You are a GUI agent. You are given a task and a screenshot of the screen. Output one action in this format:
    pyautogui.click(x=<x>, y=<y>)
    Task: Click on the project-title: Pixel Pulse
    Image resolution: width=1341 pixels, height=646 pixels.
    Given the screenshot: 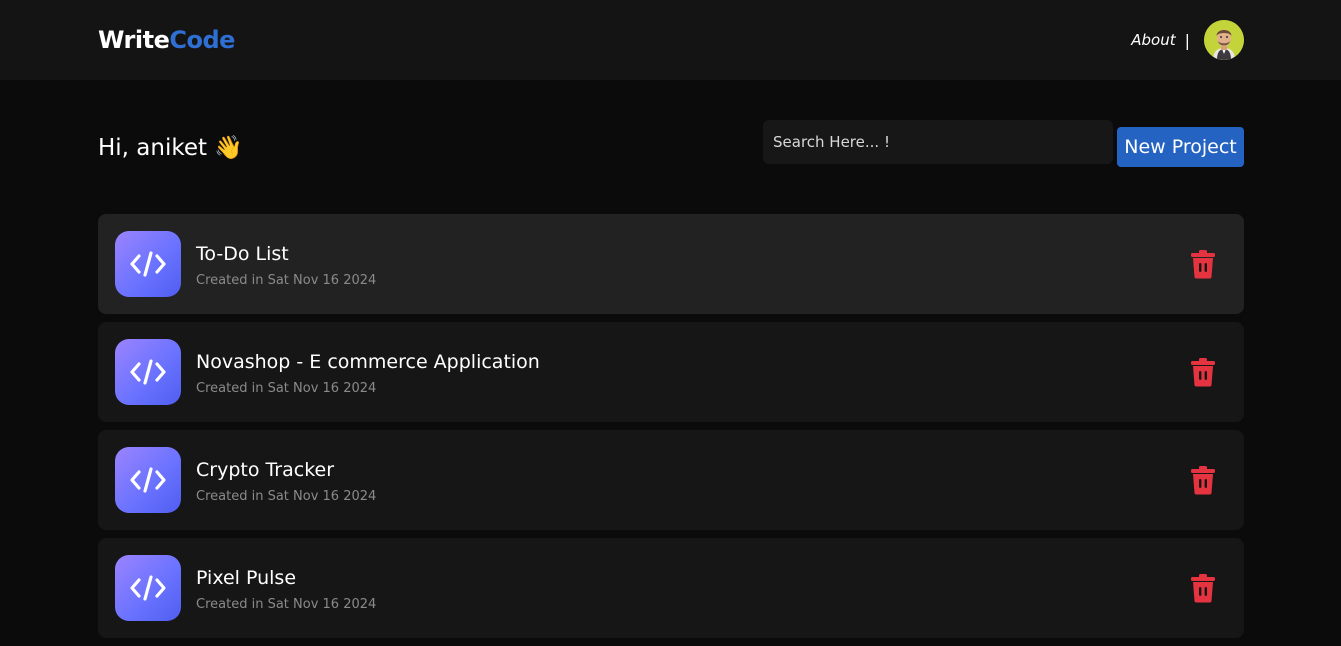 What is the action you would take?
    pyautogui.click(x=246, y=578)
    